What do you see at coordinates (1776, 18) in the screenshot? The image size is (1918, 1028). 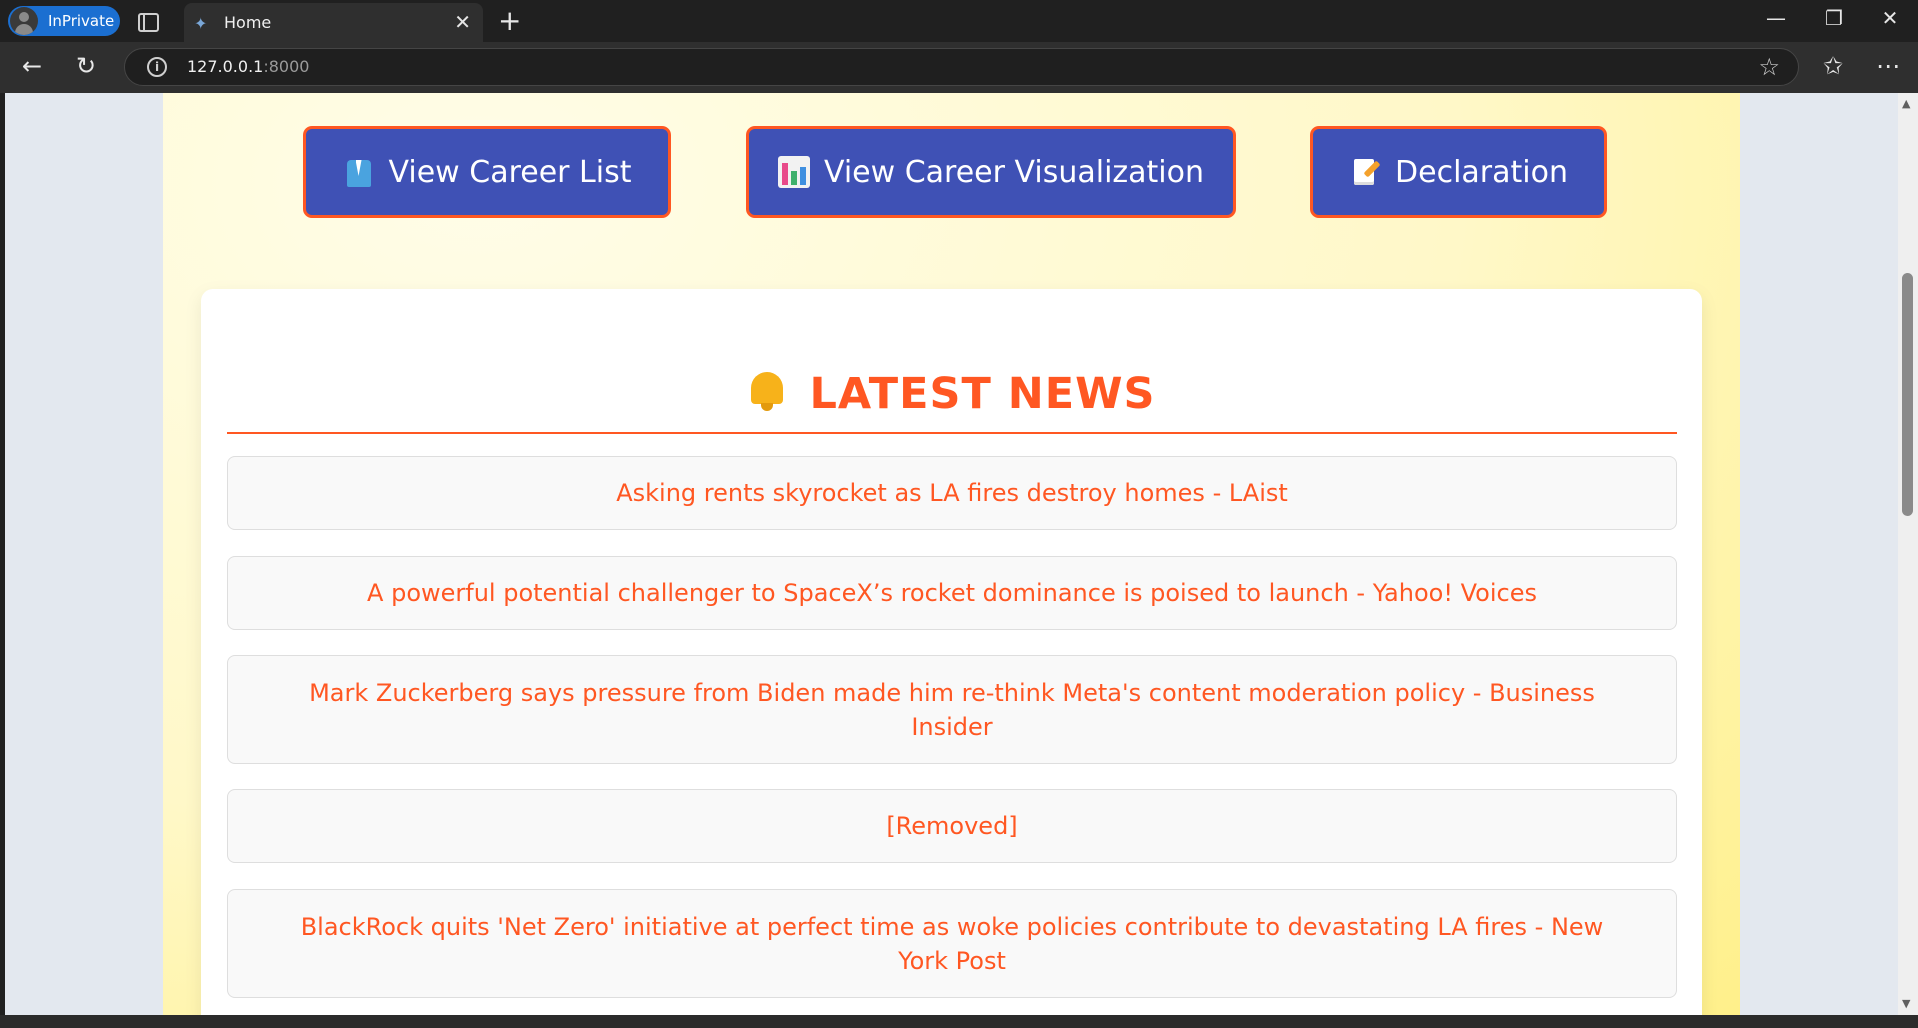 I see `minimize-icon: —` at bounding box center [1776, 18].